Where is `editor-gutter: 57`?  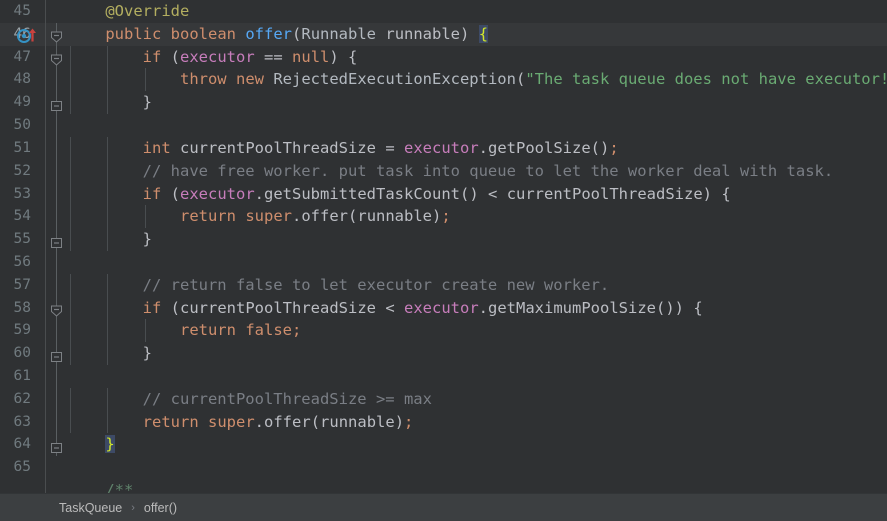
editor-gutter: 57 is located at coordinates (34, 285).